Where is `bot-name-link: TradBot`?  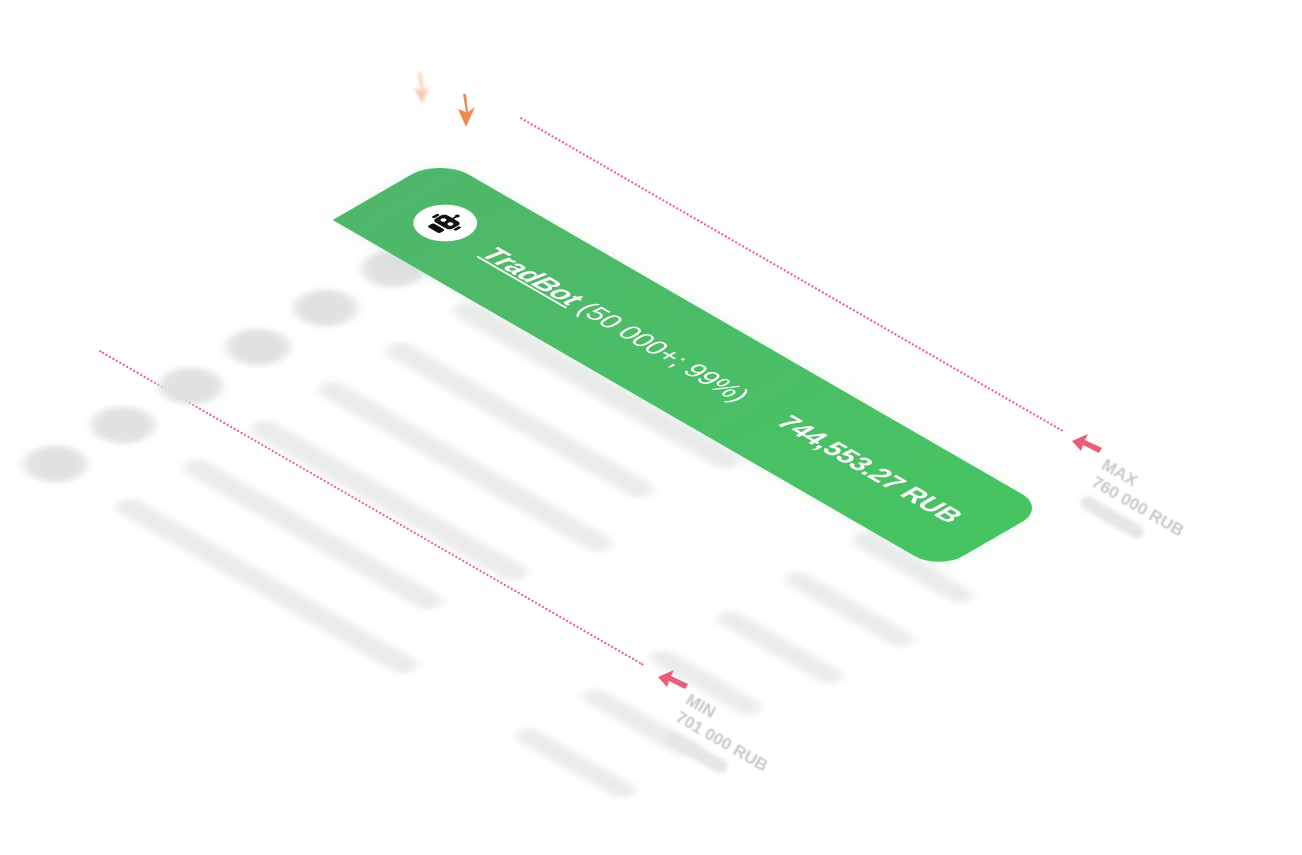 bot-name-link: TradBot is located at coordinates (532, 276).